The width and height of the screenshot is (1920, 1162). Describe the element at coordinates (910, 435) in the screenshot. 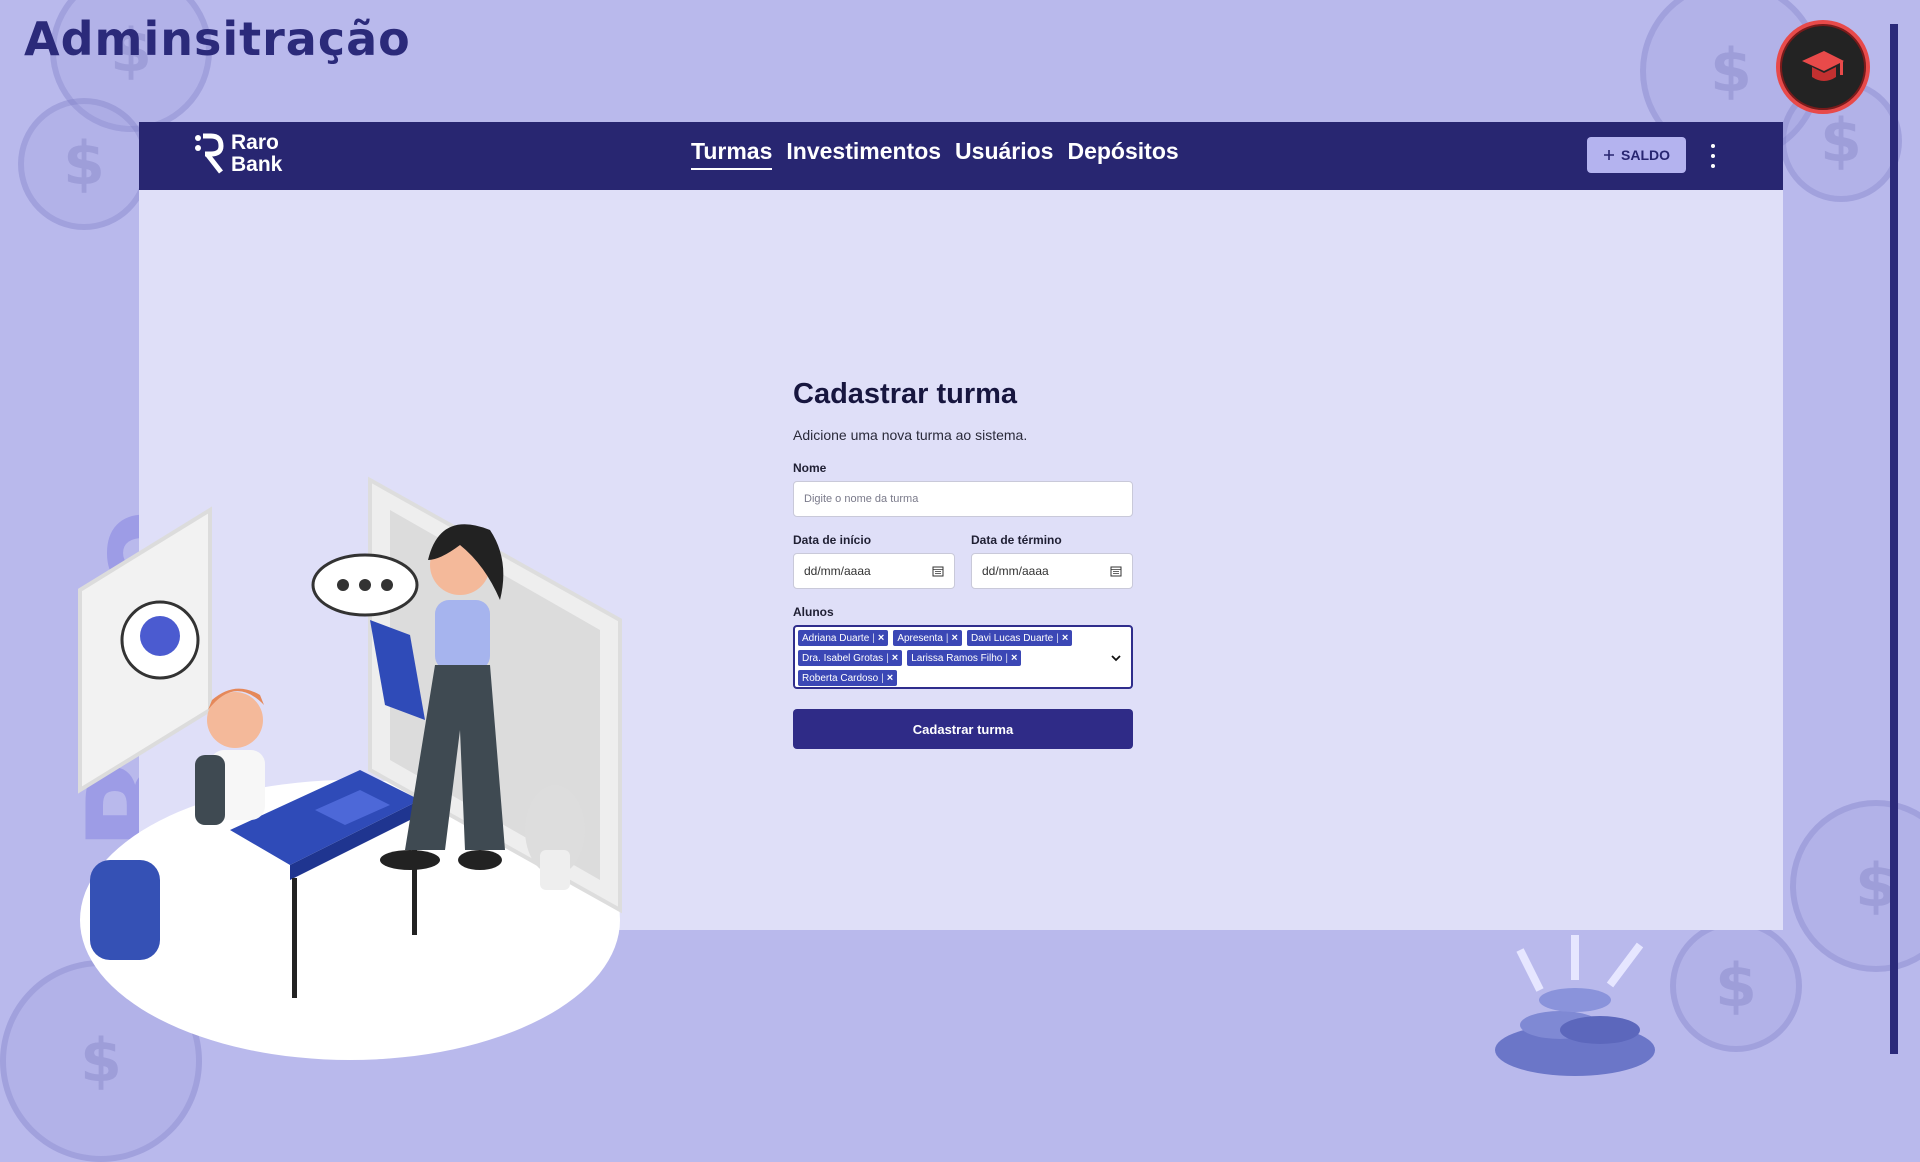

I see `form-subtitle: Adicione uma nova turma ao sistema.` at that location.